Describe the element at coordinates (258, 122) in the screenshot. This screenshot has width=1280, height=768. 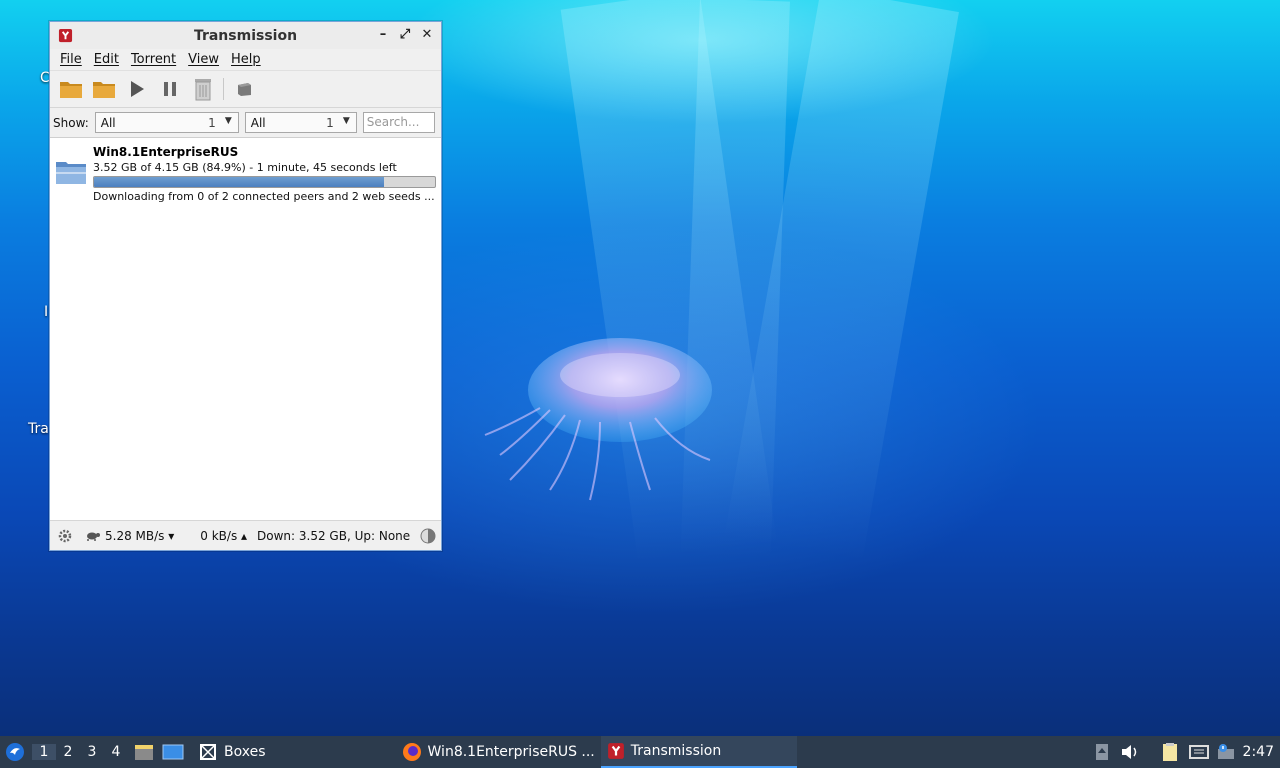
I see `tracker-filter-value: All` at that location.